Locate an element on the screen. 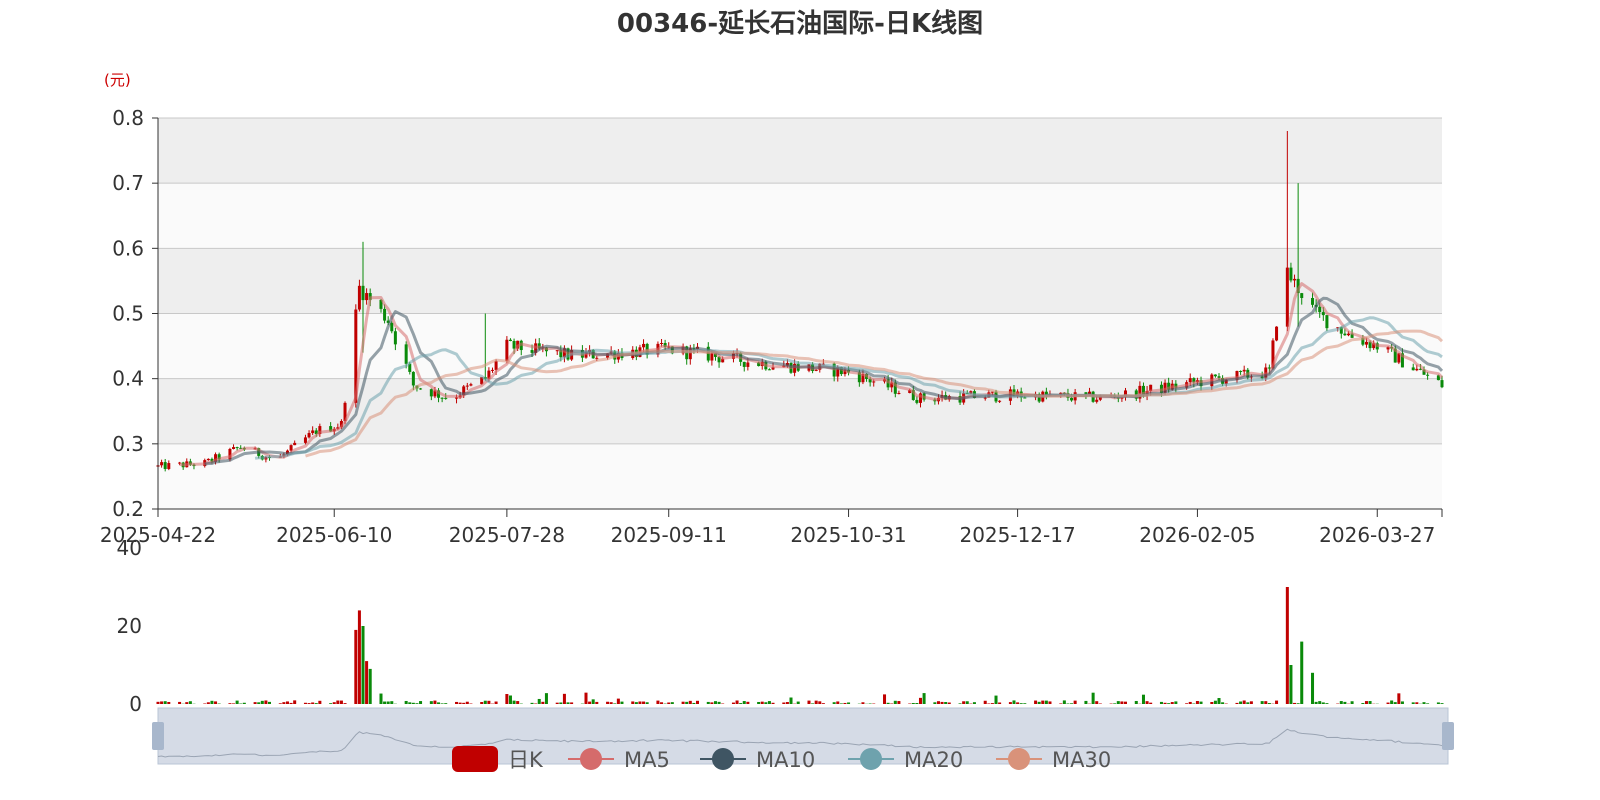 The width and height of the screenshot is (1600, 800). legend-label: MA20 is located at coordinates (933, 760).